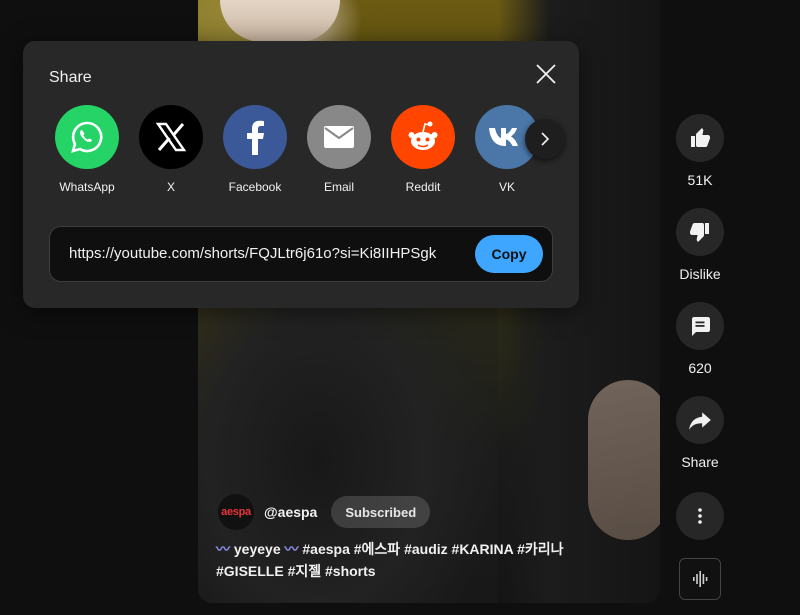 Image resolution: width=800 pixels, height=615 pixels. Describe the element at coordinates (700, 180) in the screenshot. I see `like-count: 51K` at that location.